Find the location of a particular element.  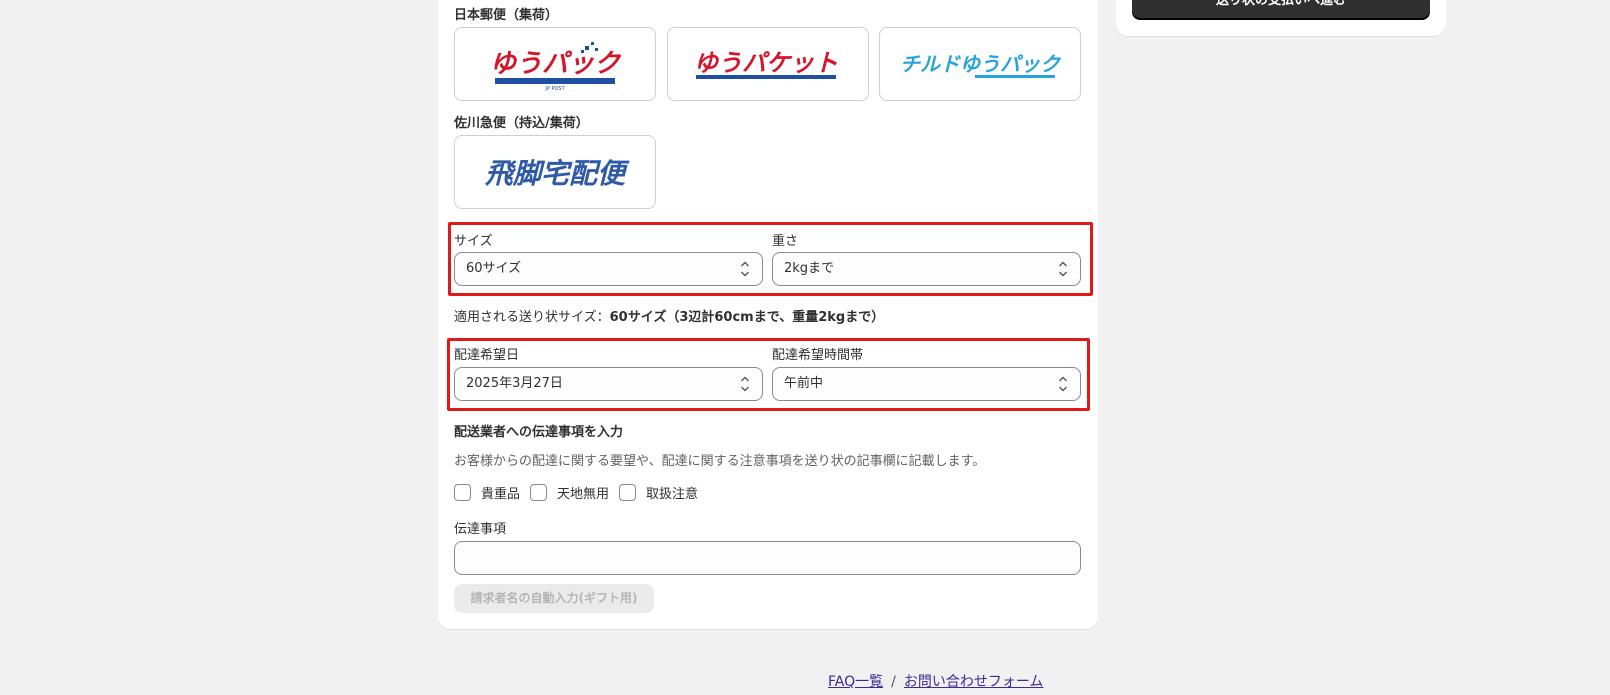

weight-label: 重さ is located at coordinates (785, 241).